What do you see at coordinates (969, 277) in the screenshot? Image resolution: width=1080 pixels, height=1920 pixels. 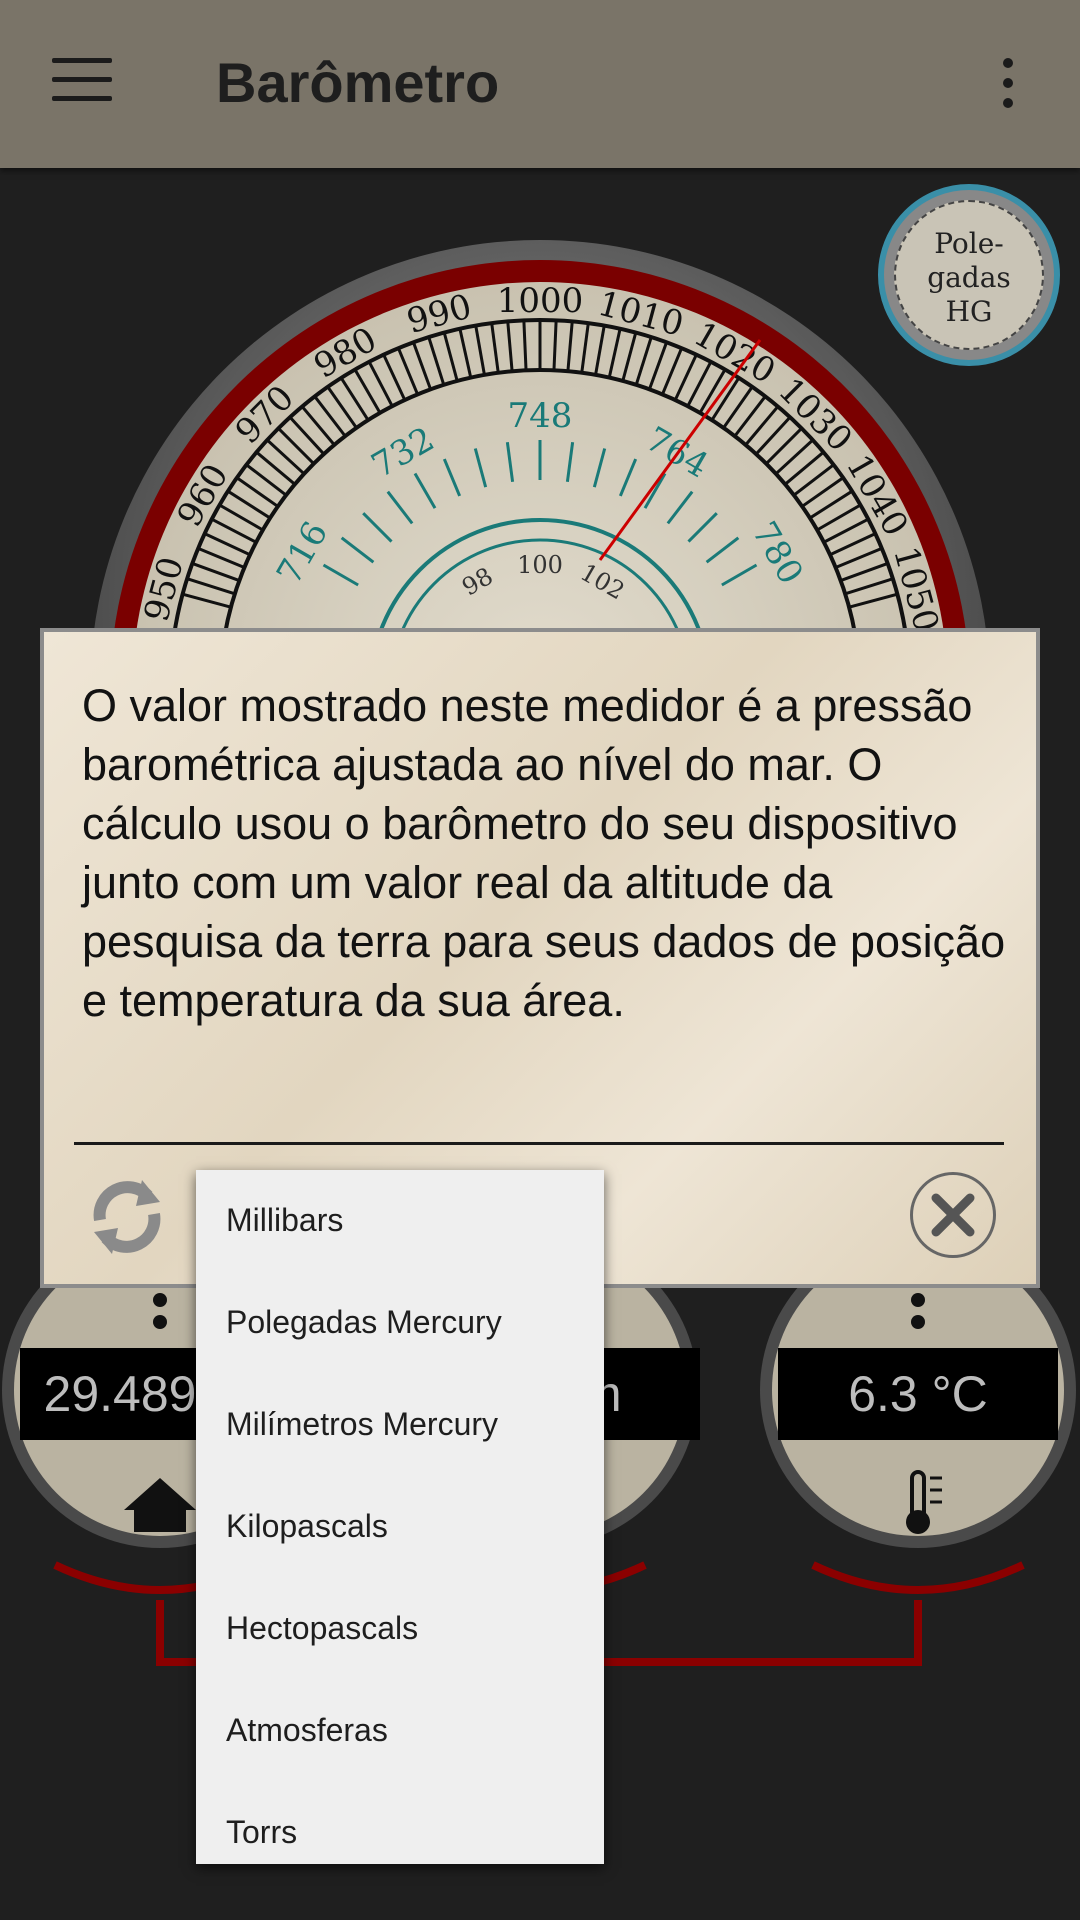 I see `unit-badge-line2: gadas` at bounding box center [969, 277].